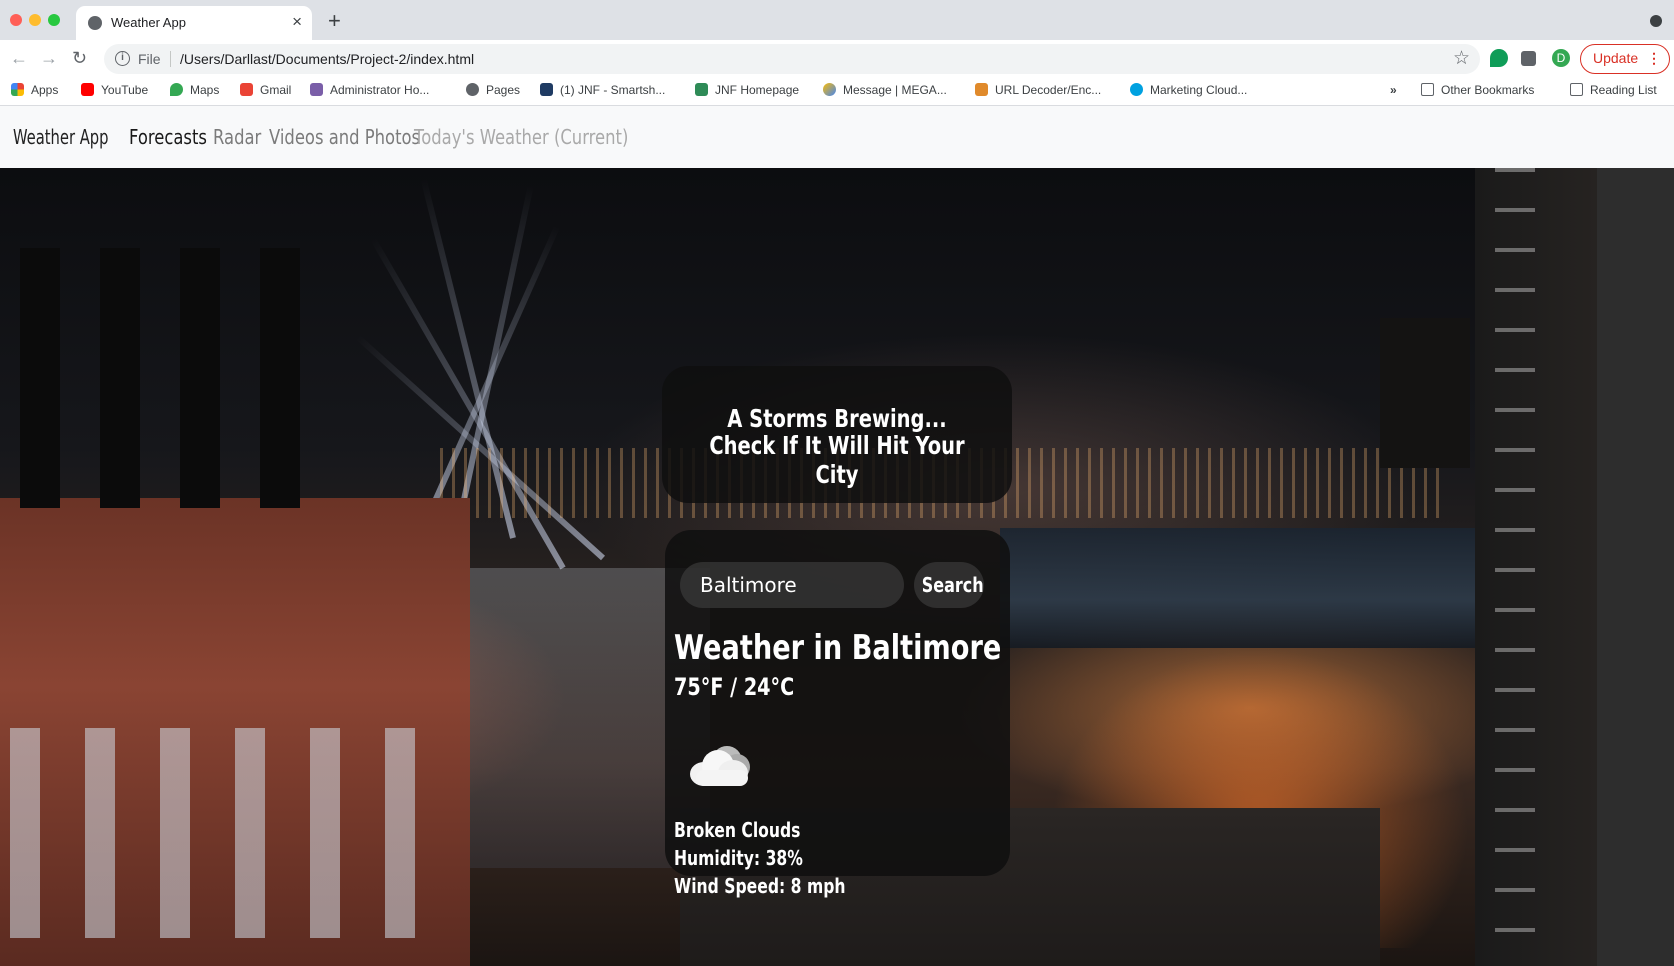 Image resolution: width=1674 pixels, height=966 pixels. What do you see at coordinates (1393, 90) in the screenshot?
I see `more-bookmarks-button: »` at bounding box center [1393, 90].